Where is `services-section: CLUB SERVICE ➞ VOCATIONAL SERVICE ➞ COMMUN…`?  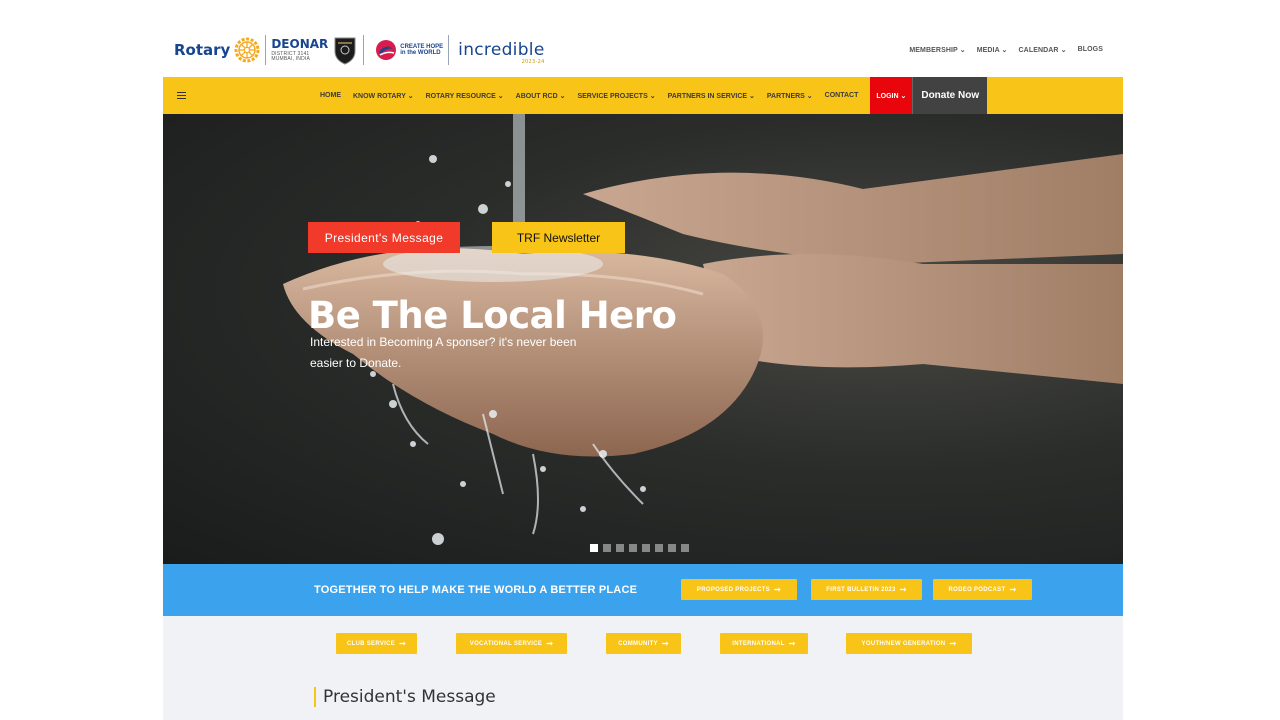
services-section: CLUB SERVICE ➞ VOCATIONAL SERVICE ➞ COMMUN… is located at coordinates (643, 668).